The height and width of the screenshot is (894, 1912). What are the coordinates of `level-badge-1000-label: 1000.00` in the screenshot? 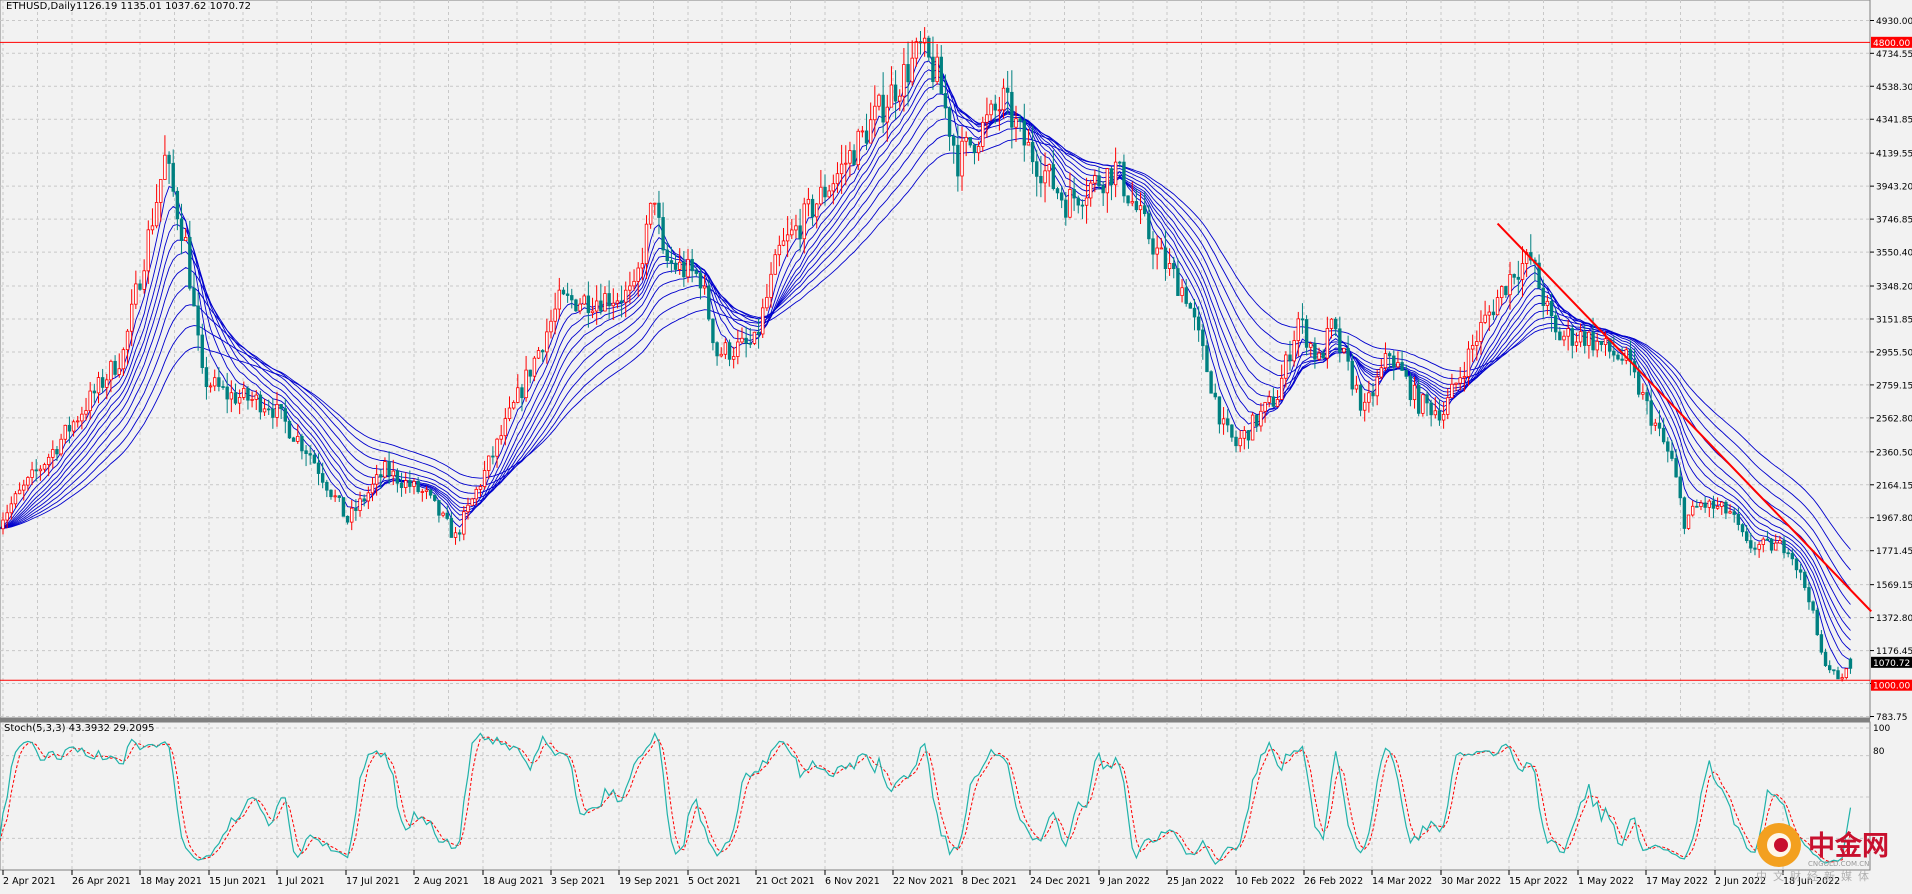 It's located at (1891, 687).